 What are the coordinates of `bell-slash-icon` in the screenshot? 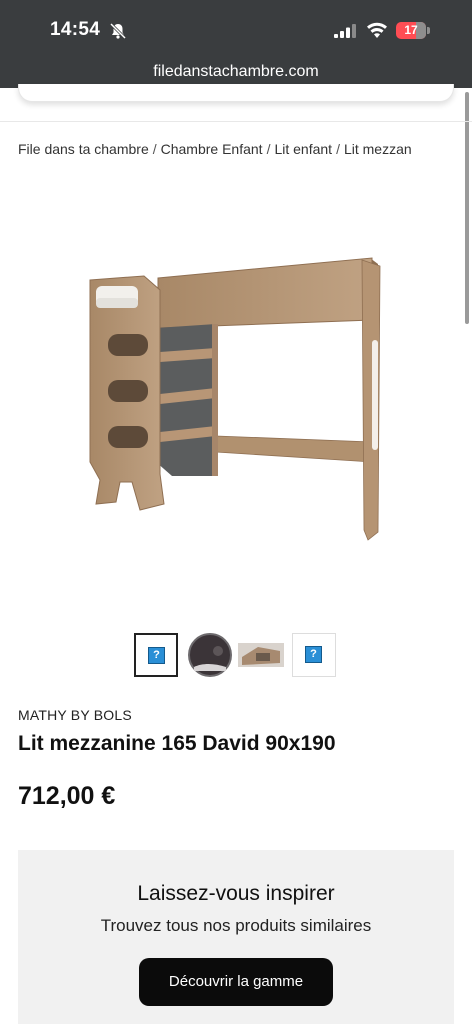 It's located at (118, 31).